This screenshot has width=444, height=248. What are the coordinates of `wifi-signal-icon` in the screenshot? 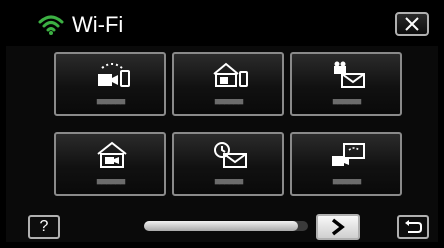 It's located at (51, 25).